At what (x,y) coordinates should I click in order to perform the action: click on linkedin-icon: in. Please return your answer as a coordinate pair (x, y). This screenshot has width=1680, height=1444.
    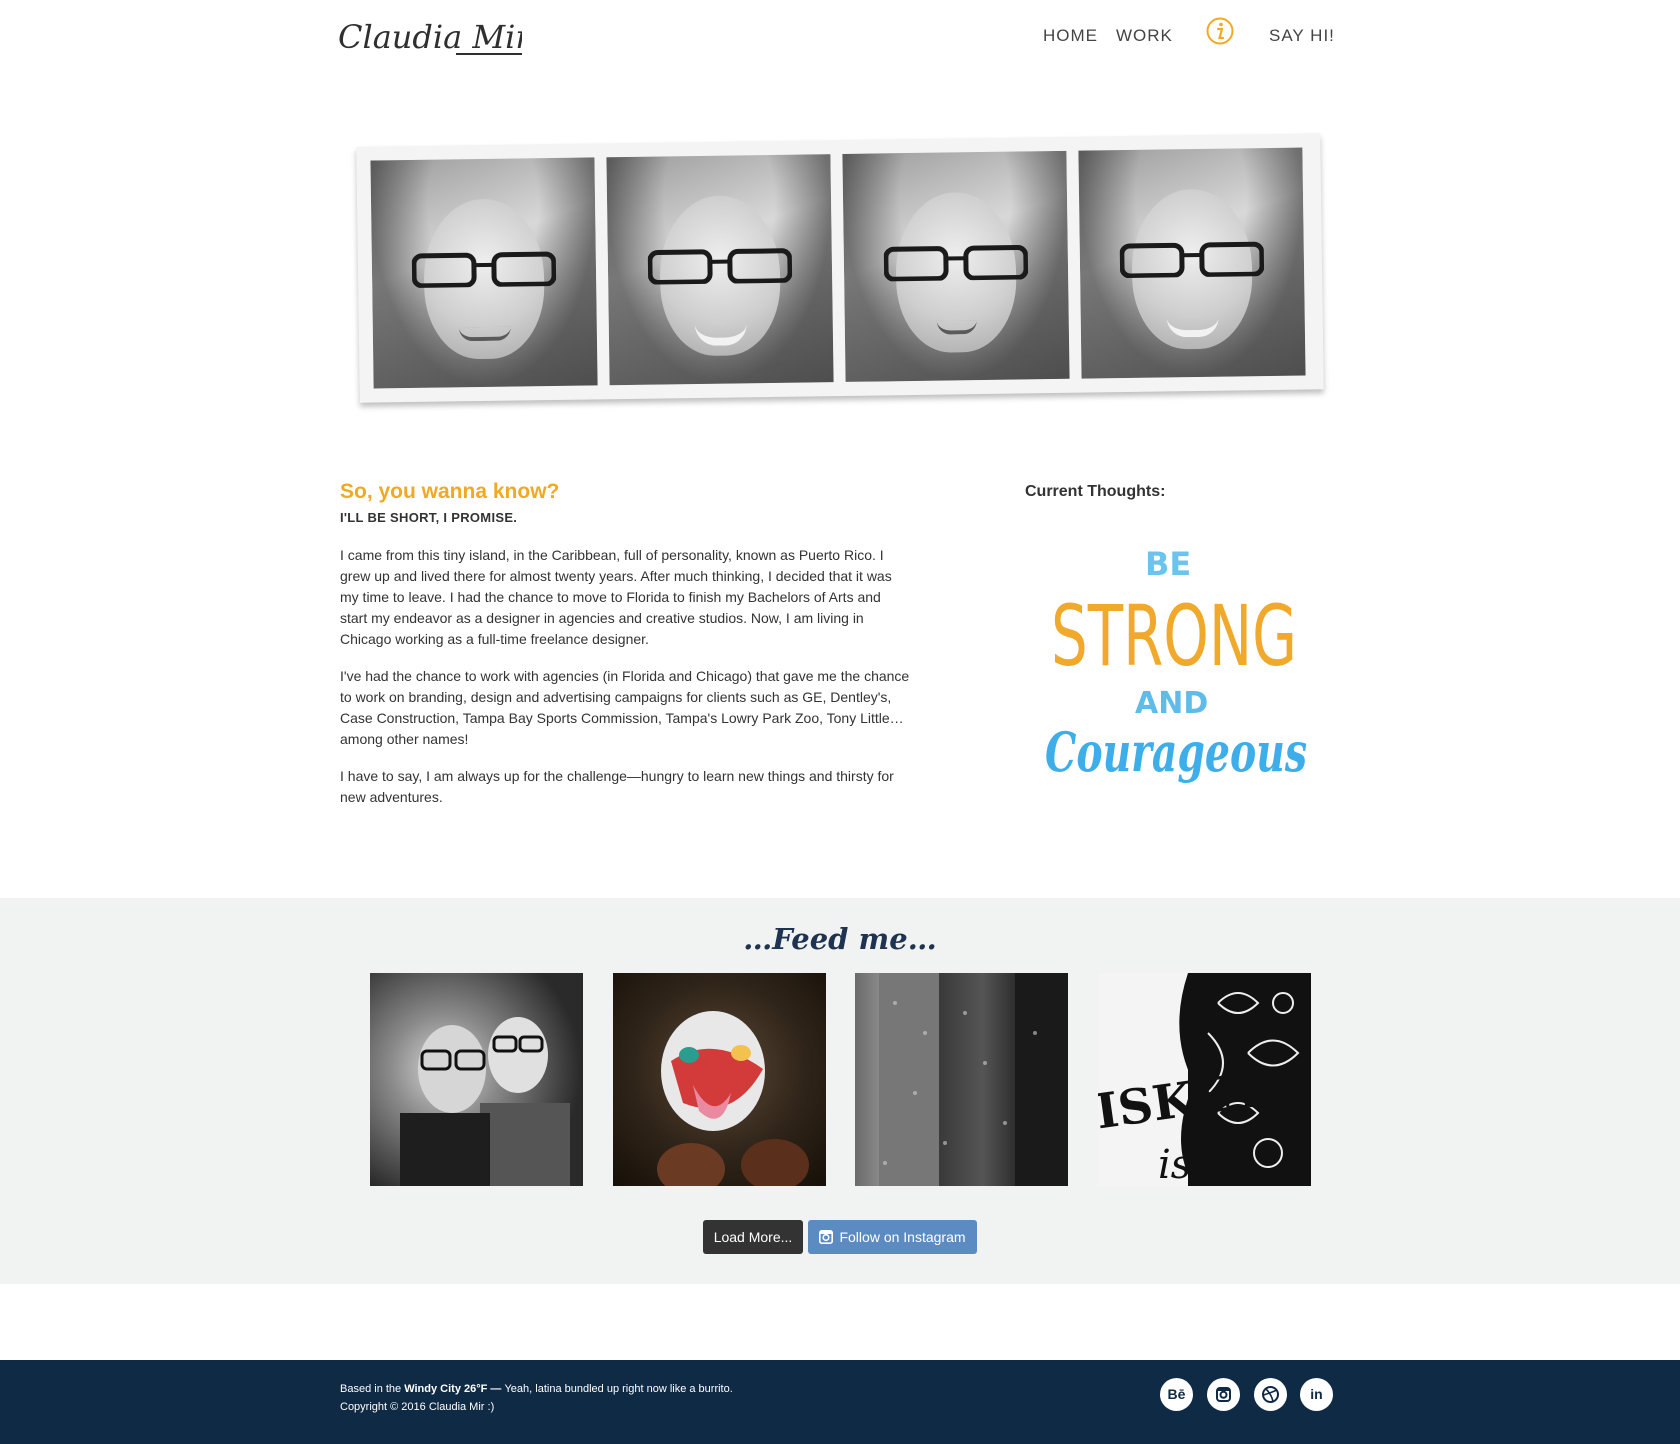
    Looking at the image, I should click on (1316, 1394).